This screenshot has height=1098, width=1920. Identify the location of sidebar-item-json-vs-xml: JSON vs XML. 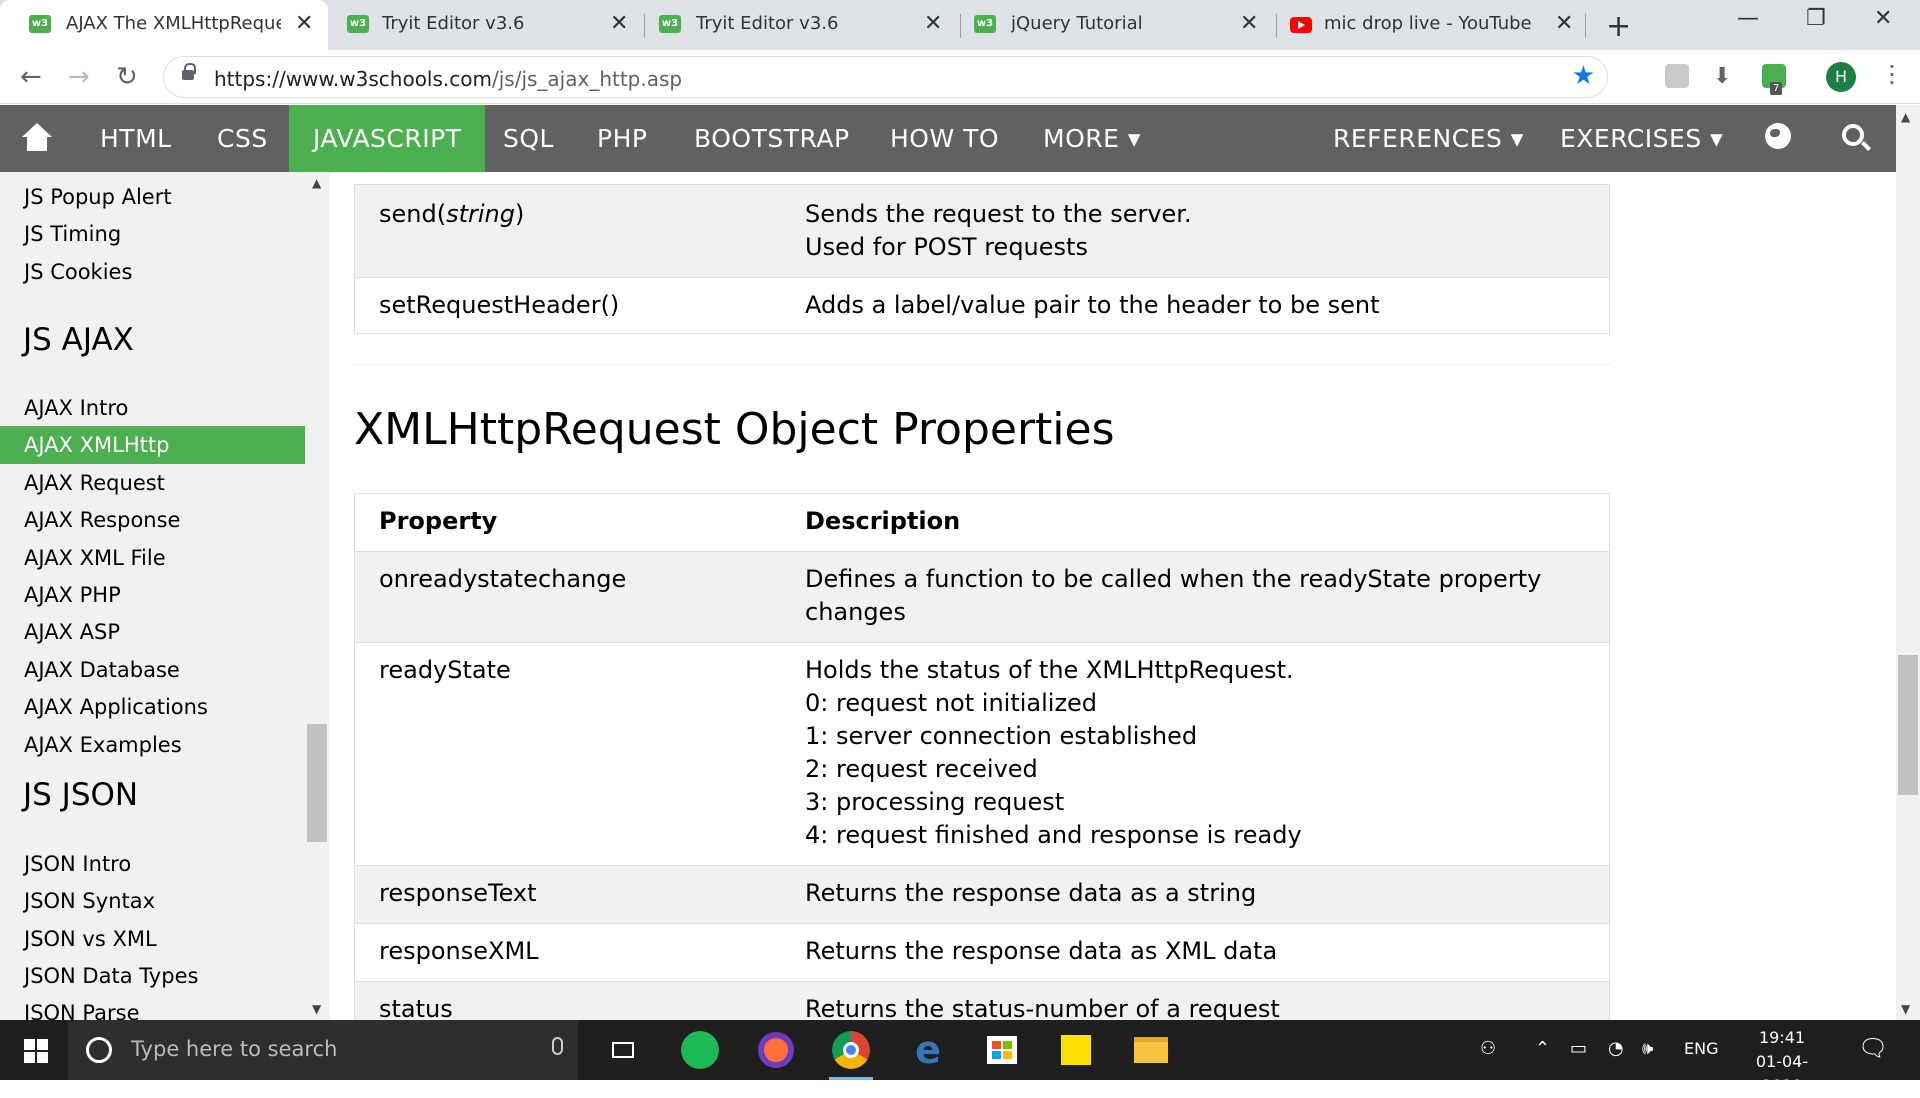
(152, 939).